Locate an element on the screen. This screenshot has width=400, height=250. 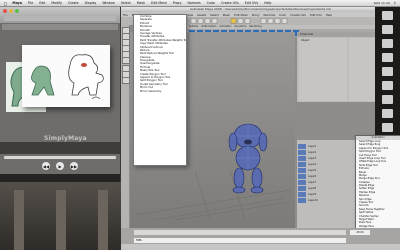
concept-sketch-paper is located at coordinates (66, 76).